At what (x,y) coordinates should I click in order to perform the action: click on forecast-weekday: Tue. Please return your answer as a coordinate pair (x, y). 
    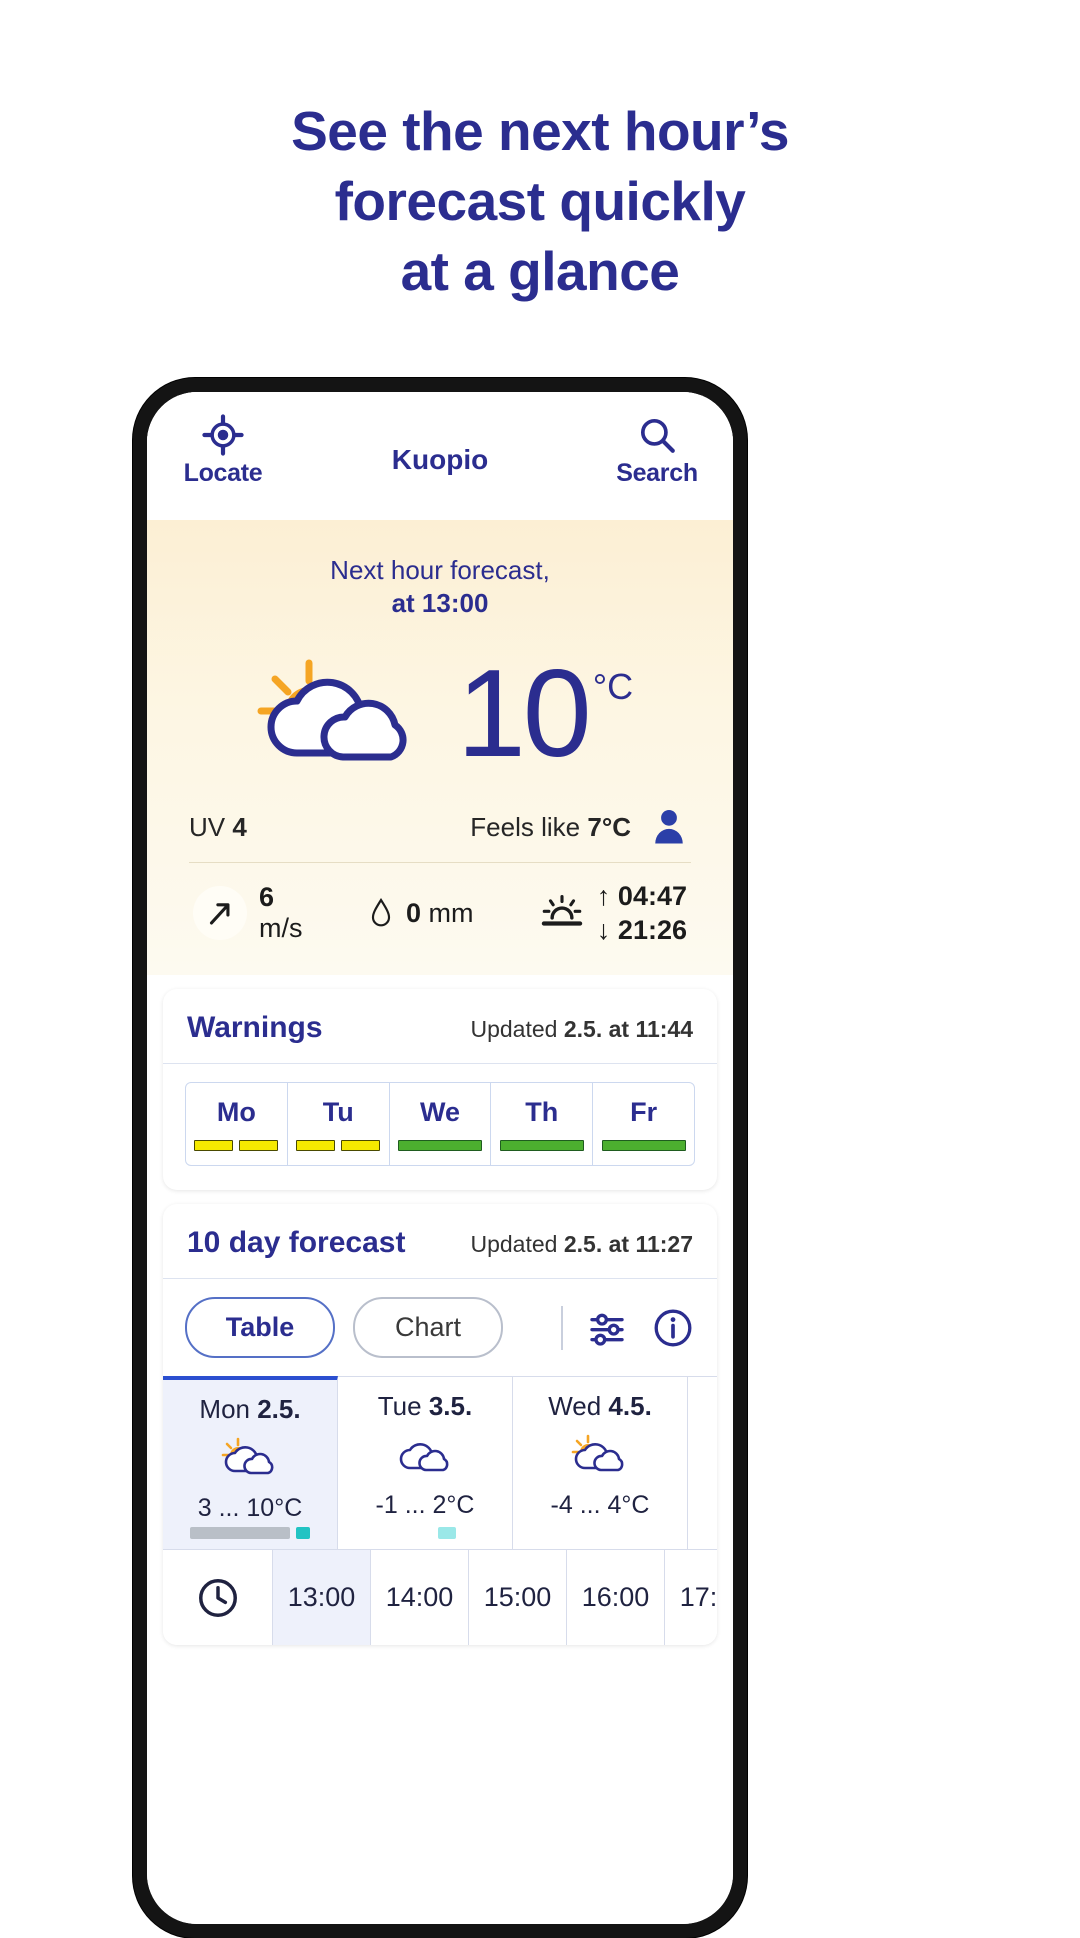
    Looking at the image, I should click on (399, 1406).